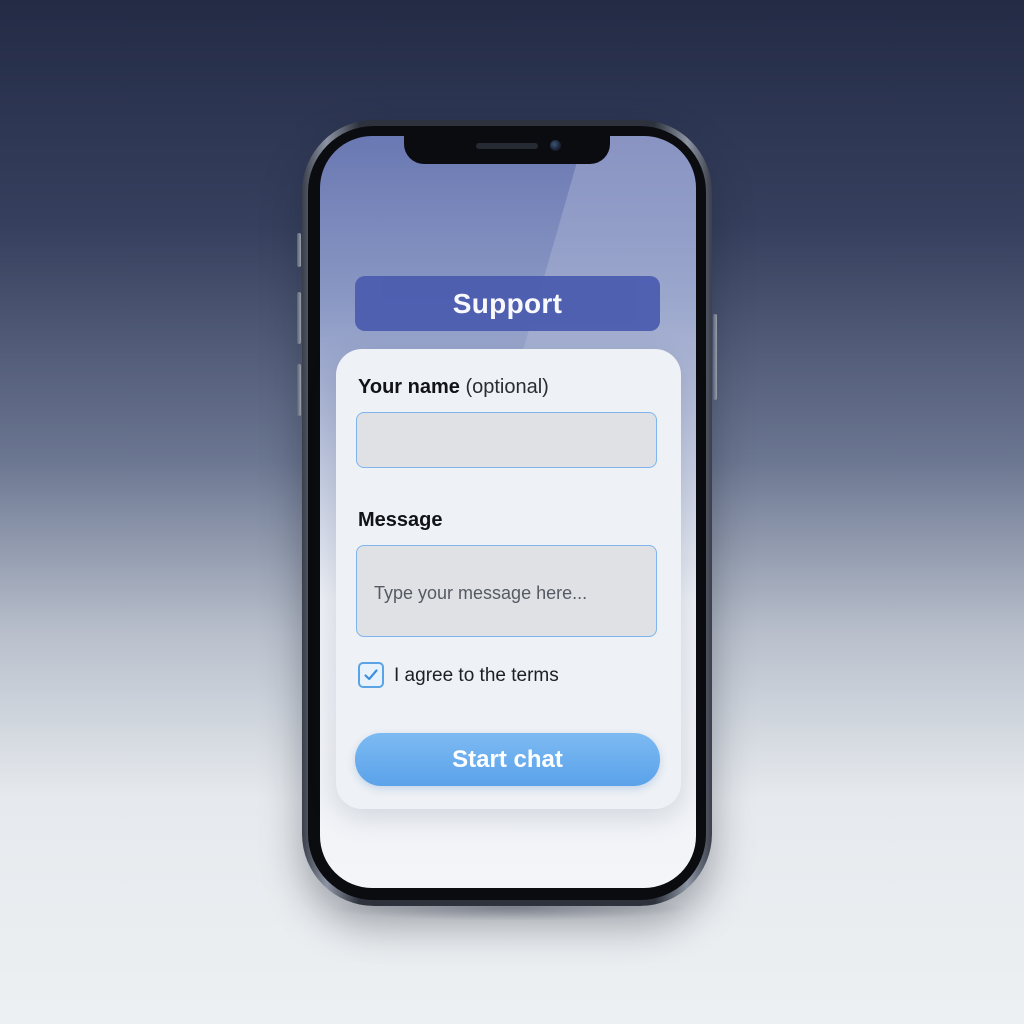  Describe the element at coordinates (506, 440) in the screenshot. I see `name-input` at that location.